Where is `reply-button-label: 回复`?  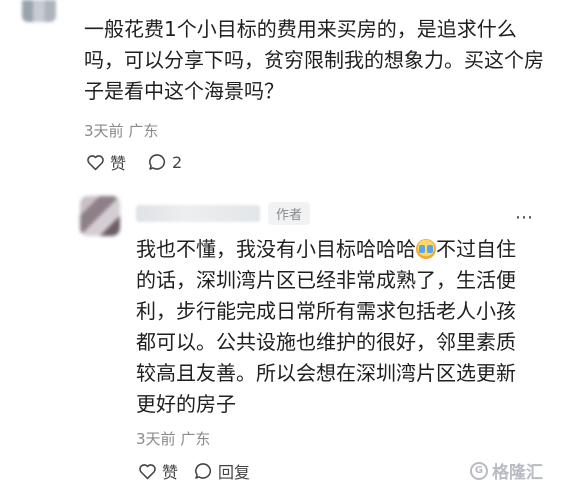 reply-button-label: 回复 is located at coordinates (234, 472).